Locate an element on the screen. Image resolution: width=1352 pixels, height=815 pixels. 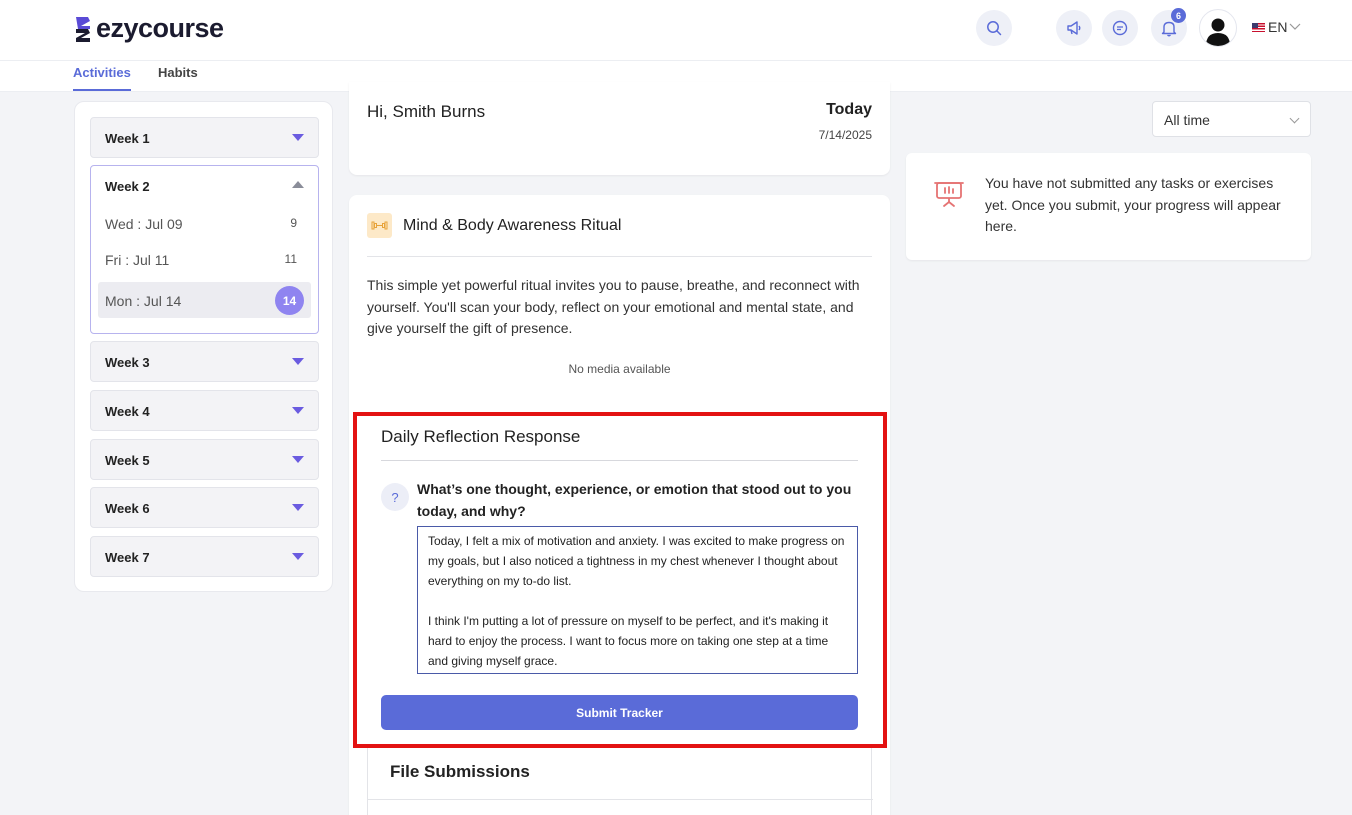
logo-text: ezycourse is located at coordinates (160, 28).